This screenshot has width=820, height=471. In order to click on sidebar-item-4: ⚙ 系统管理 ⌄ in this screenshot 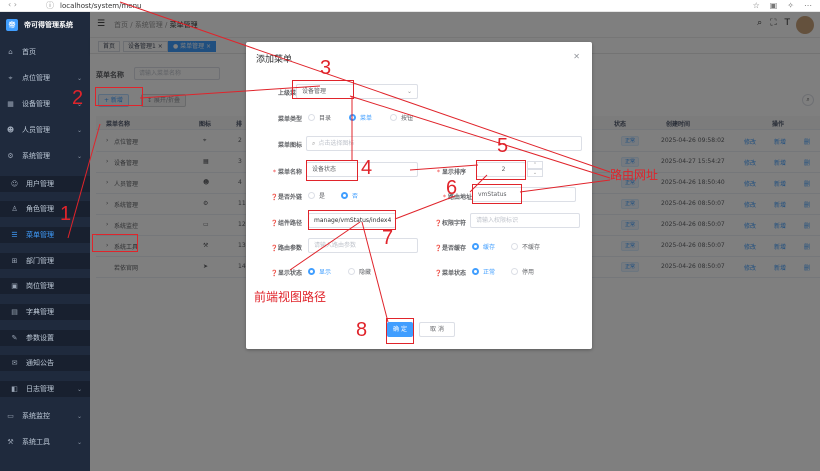, I will do `click(45, 156)`.